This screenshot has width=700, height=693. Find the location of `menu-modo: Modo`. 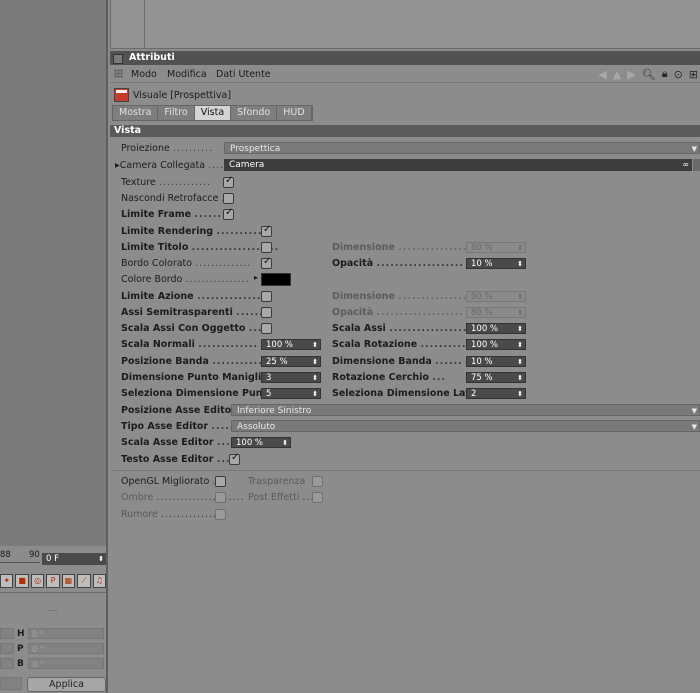

menu-modo: Modo is located at coordinates (144, 74).